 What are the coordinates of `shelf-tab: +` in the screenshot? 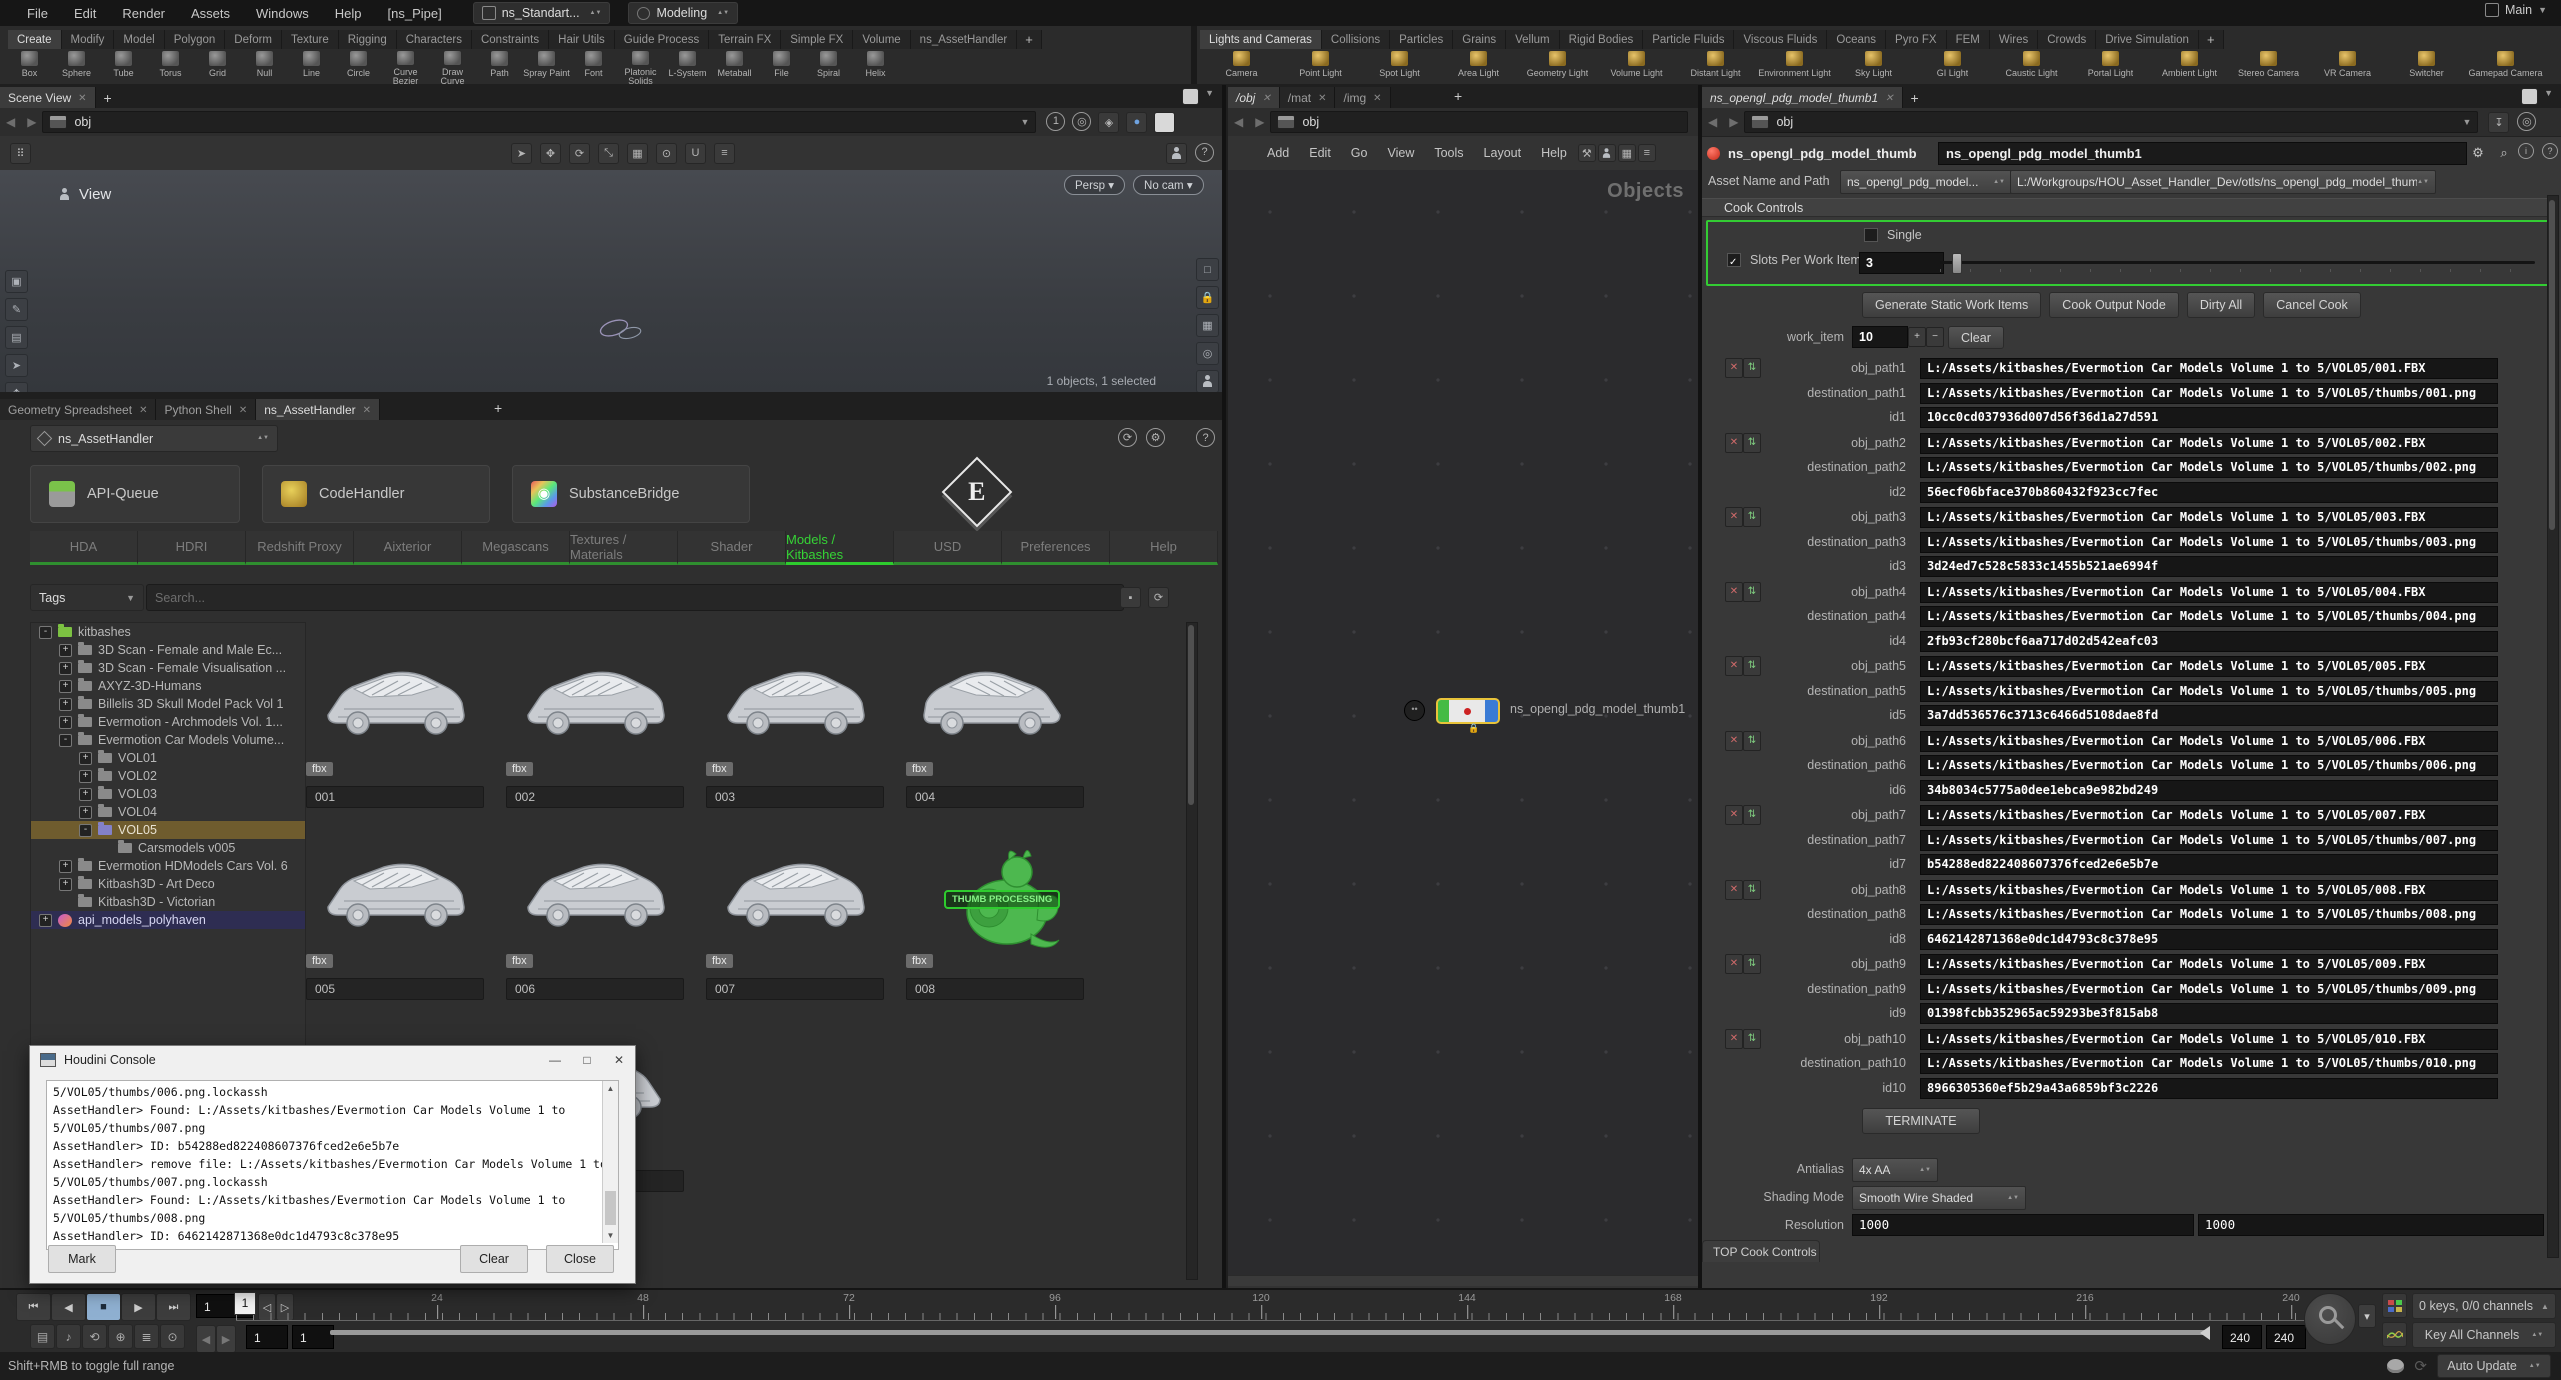 It's located at (2211, 39).